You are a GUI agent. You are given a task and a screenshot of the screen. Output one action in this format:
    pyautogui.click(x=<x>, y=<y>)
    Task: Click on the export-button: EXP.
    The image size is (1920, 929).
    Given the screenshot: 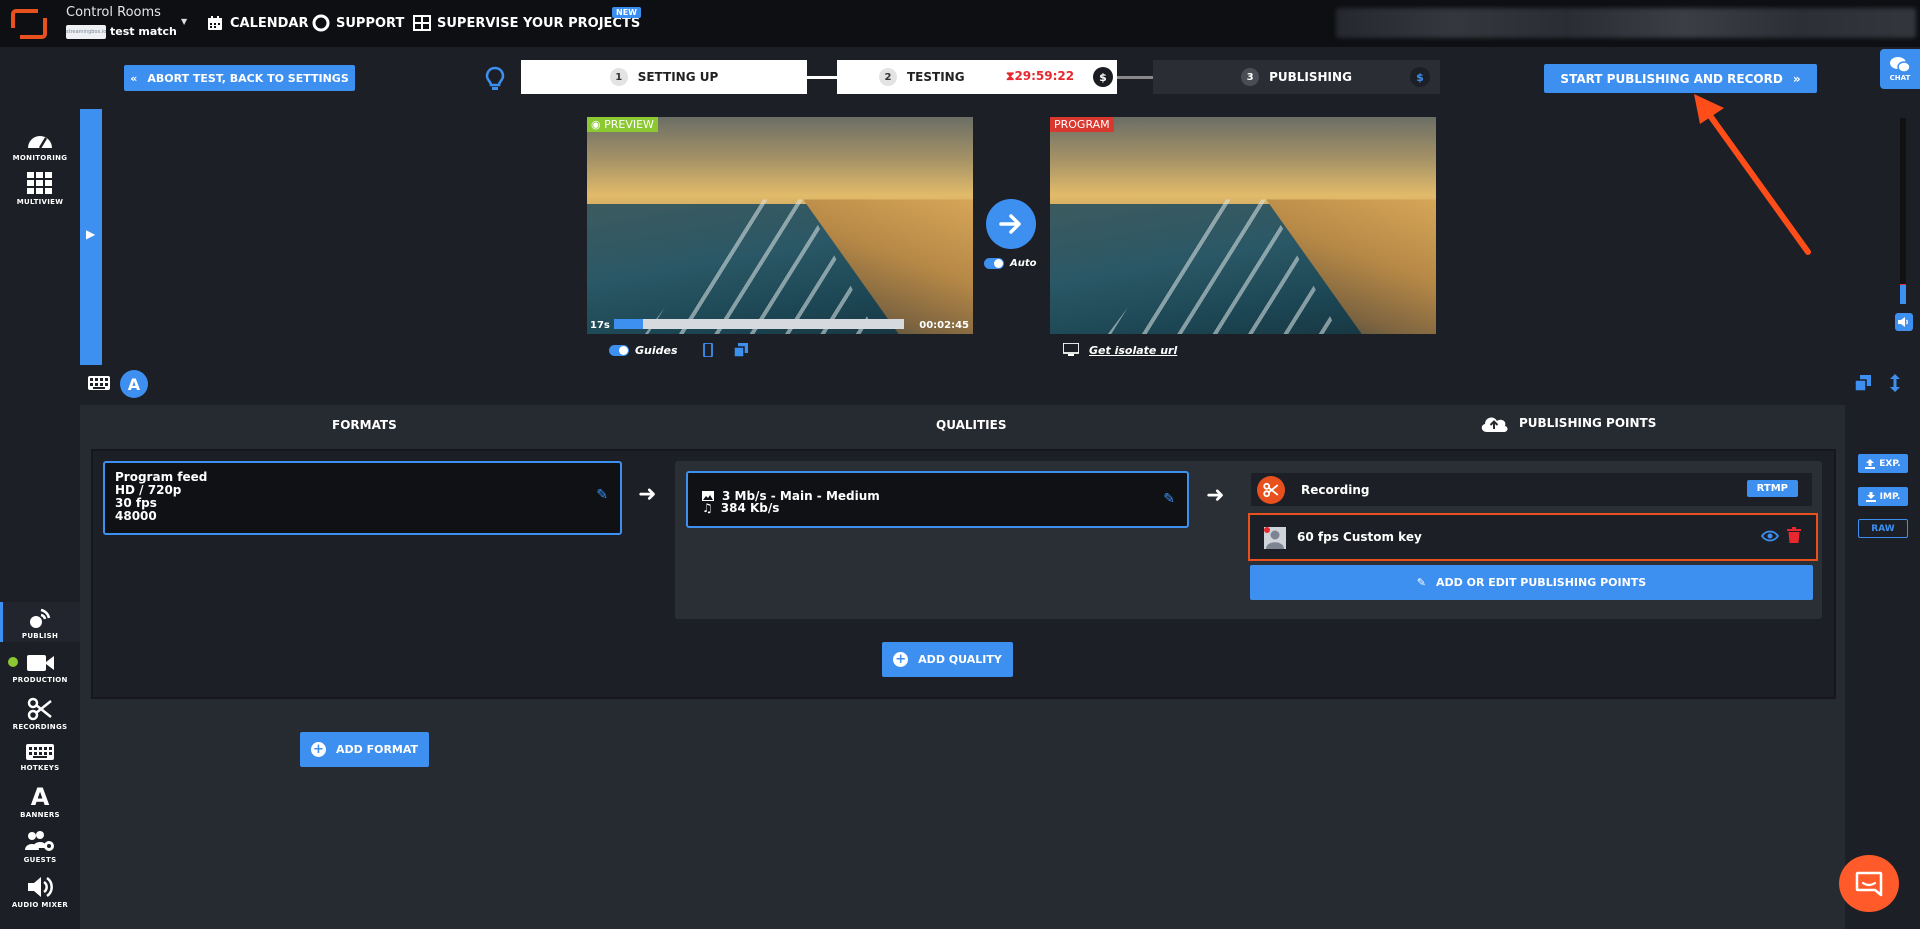 What is the action you would take?
    pyautogui.click(x=1883, y=463)
    